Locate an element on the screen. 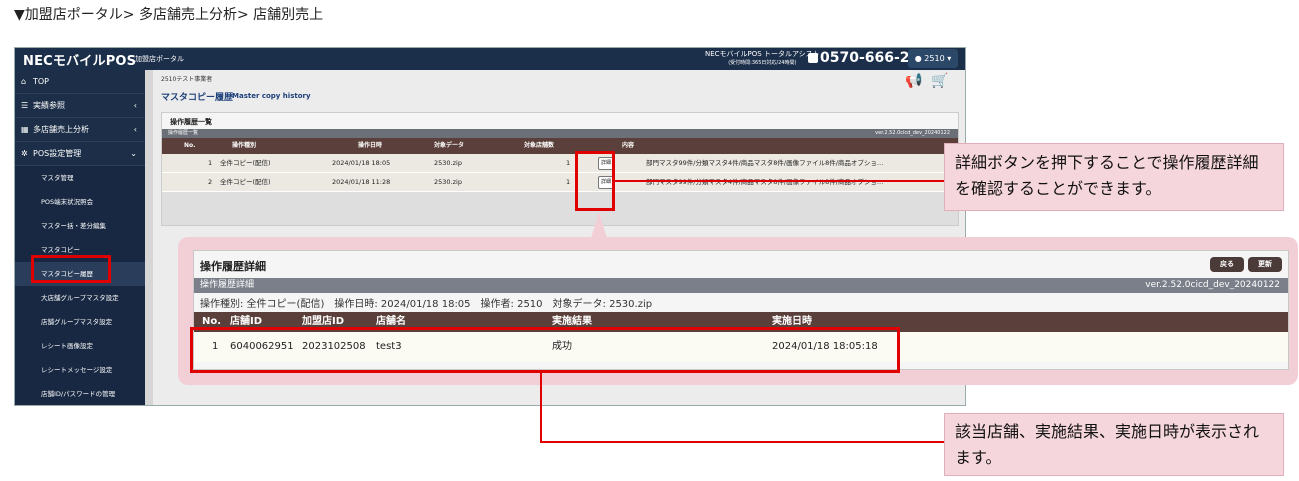  user-menu-button: ● 2510 ▾ is located at coordinates (933, 58).